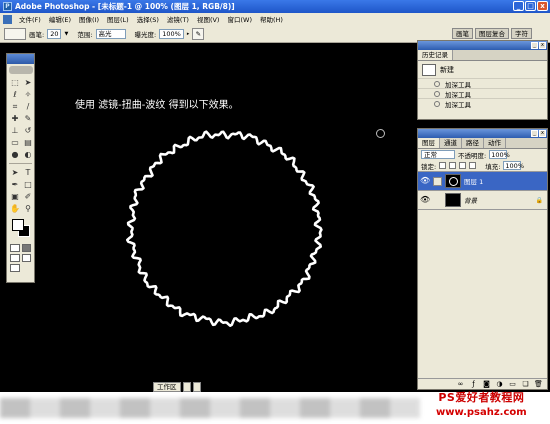  Describe the element at coordinates (499, 154) in the screenshot. I see `opacity-input: 100%` at that location.